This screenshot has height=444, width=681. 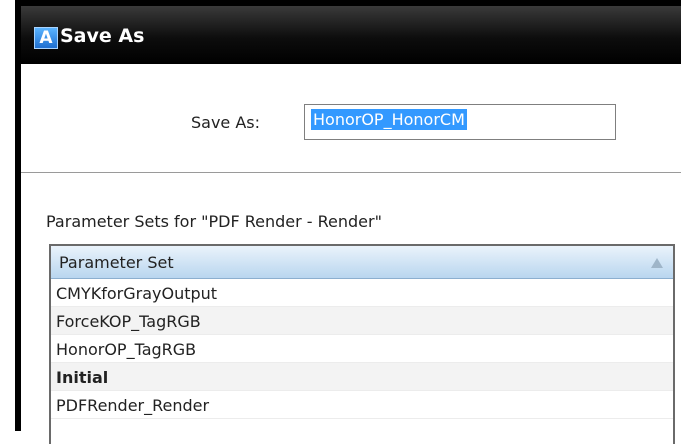 What do you see at coordinates (82, 377) in the screenshot?
I see `row-label: Initial` at bounding box center [82, 377].